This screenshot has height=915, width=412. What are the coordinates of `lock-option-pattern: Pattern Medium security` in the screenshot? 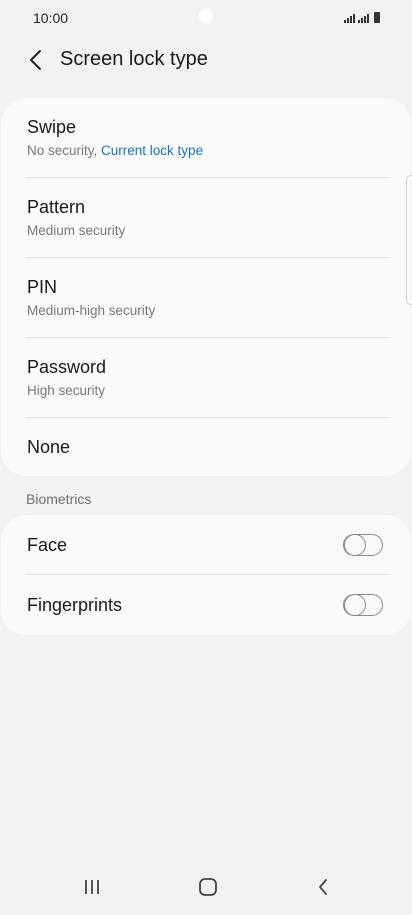 It's located at (206, 218).